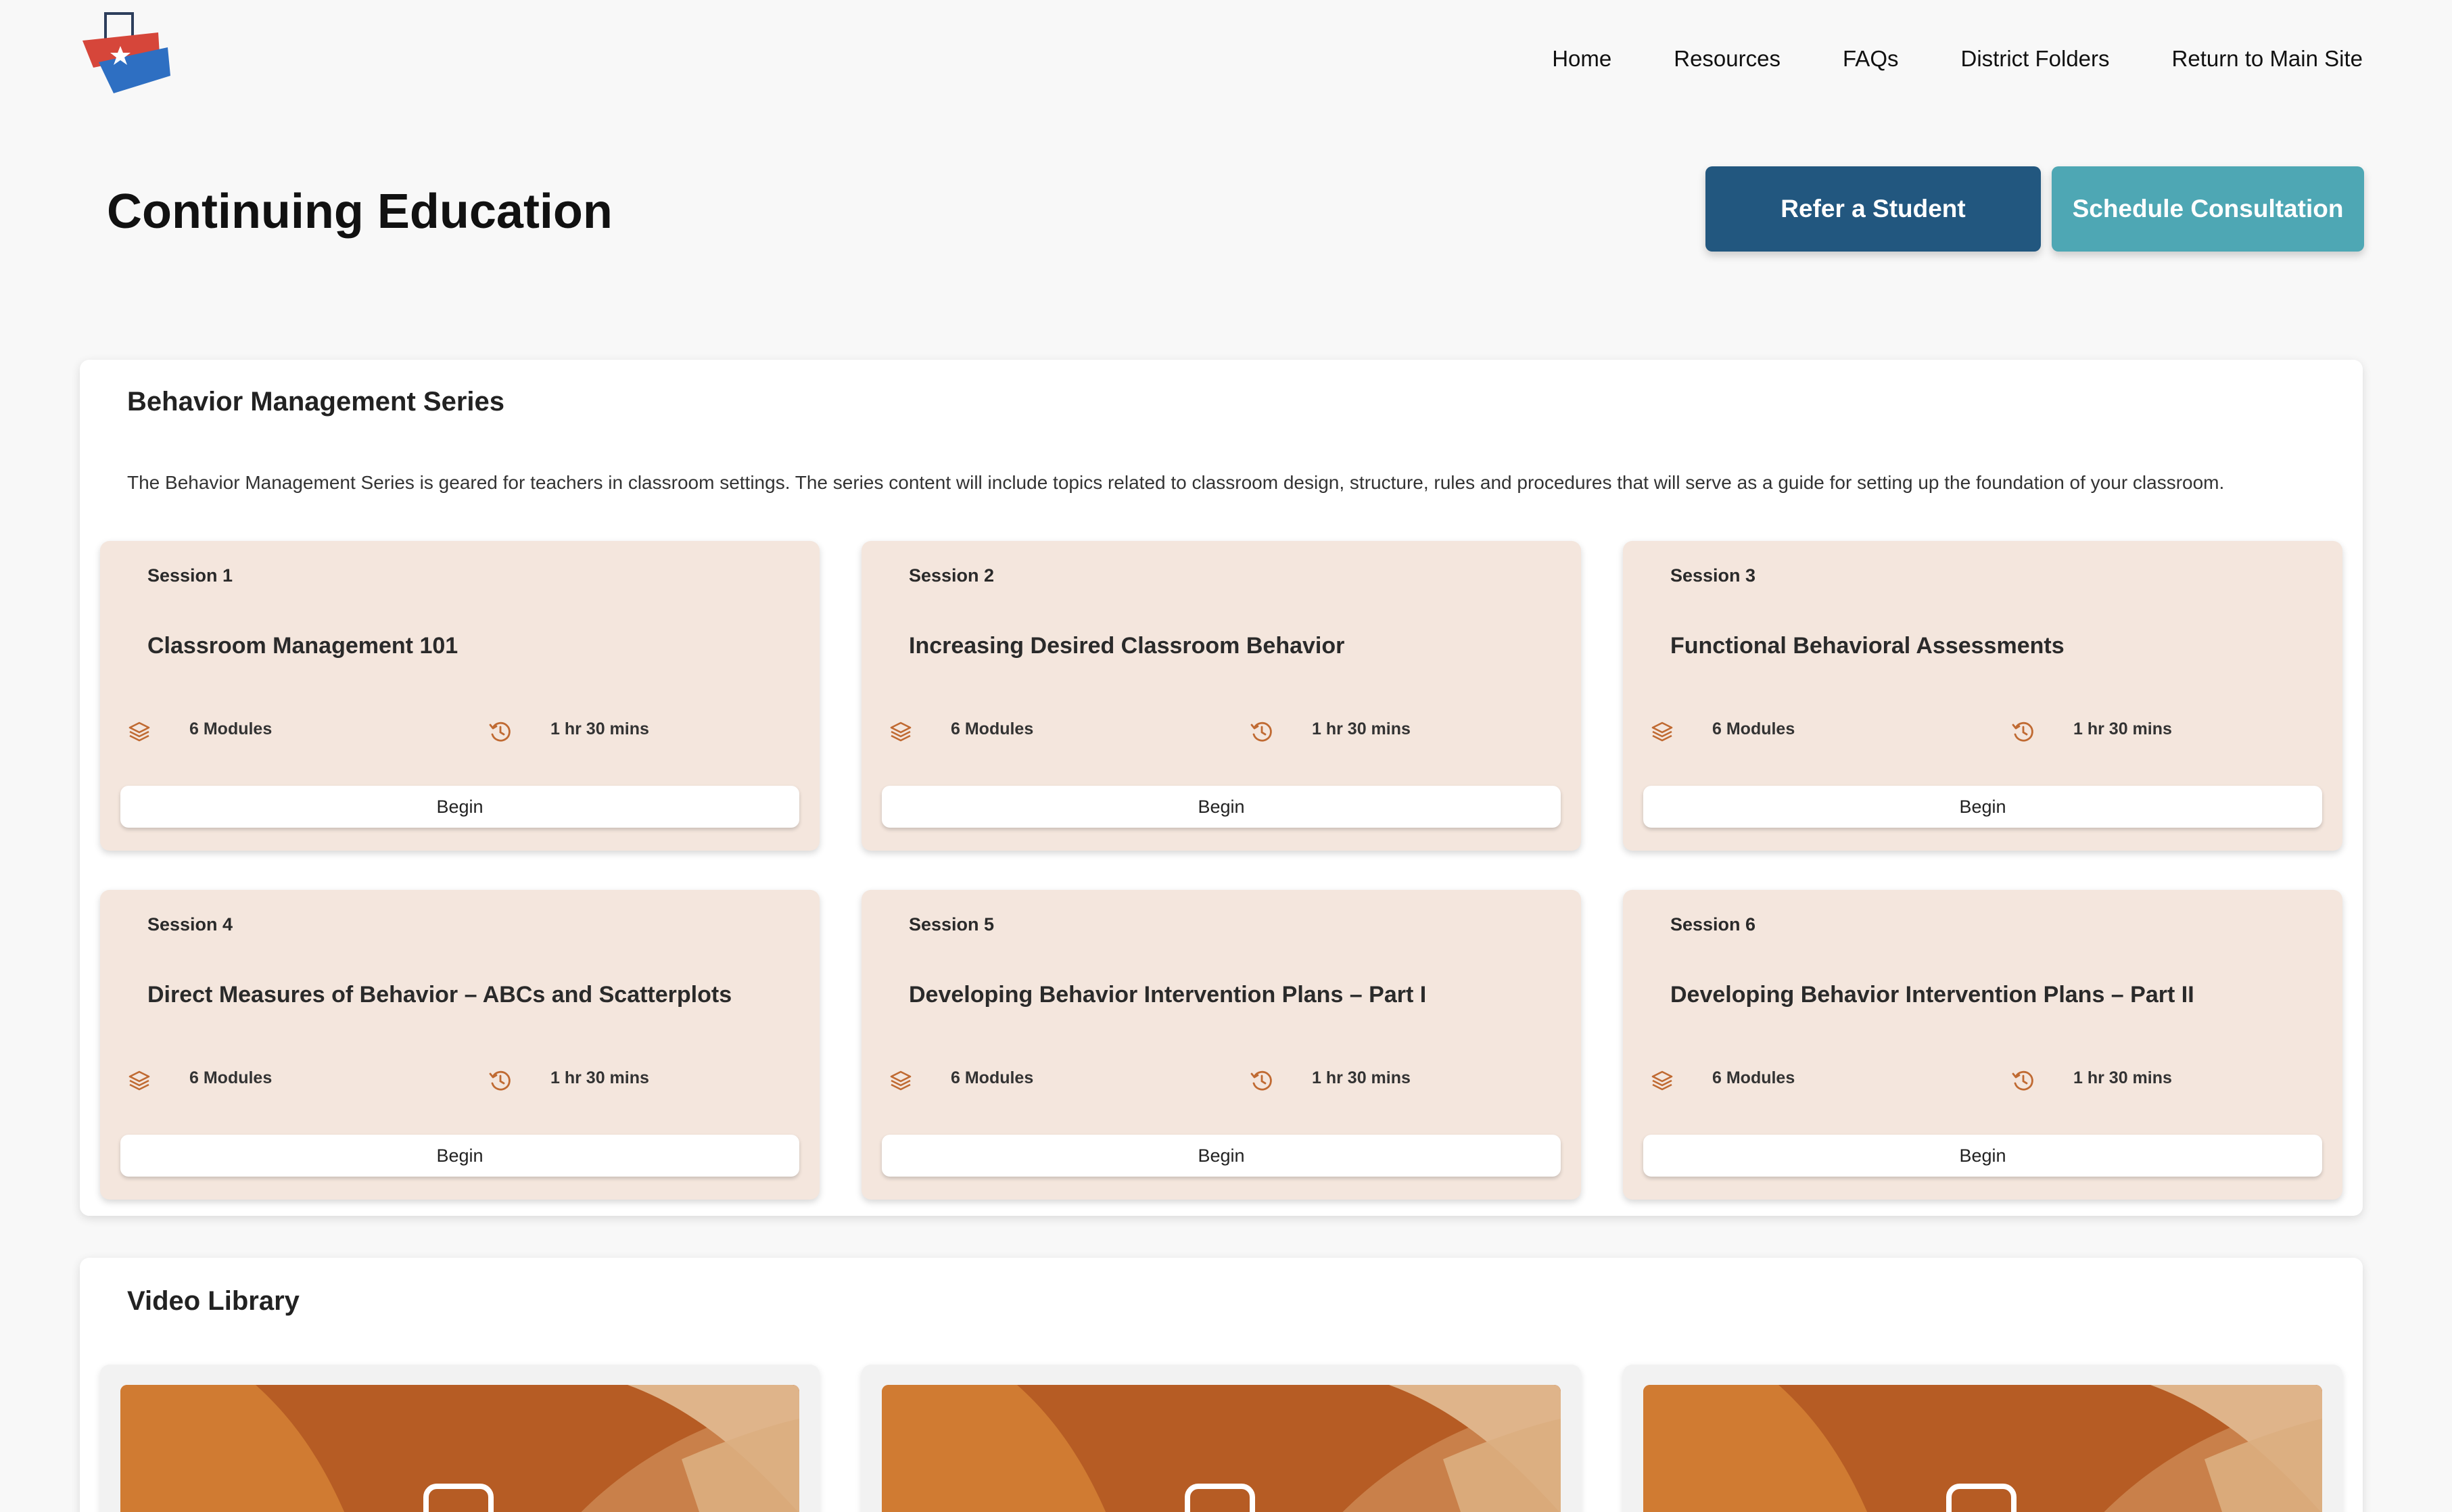  What do you see at coordinates (1727, 59) in the screenshot?
I see `nav-resources: Resources` at bounding box center [1727, 59].